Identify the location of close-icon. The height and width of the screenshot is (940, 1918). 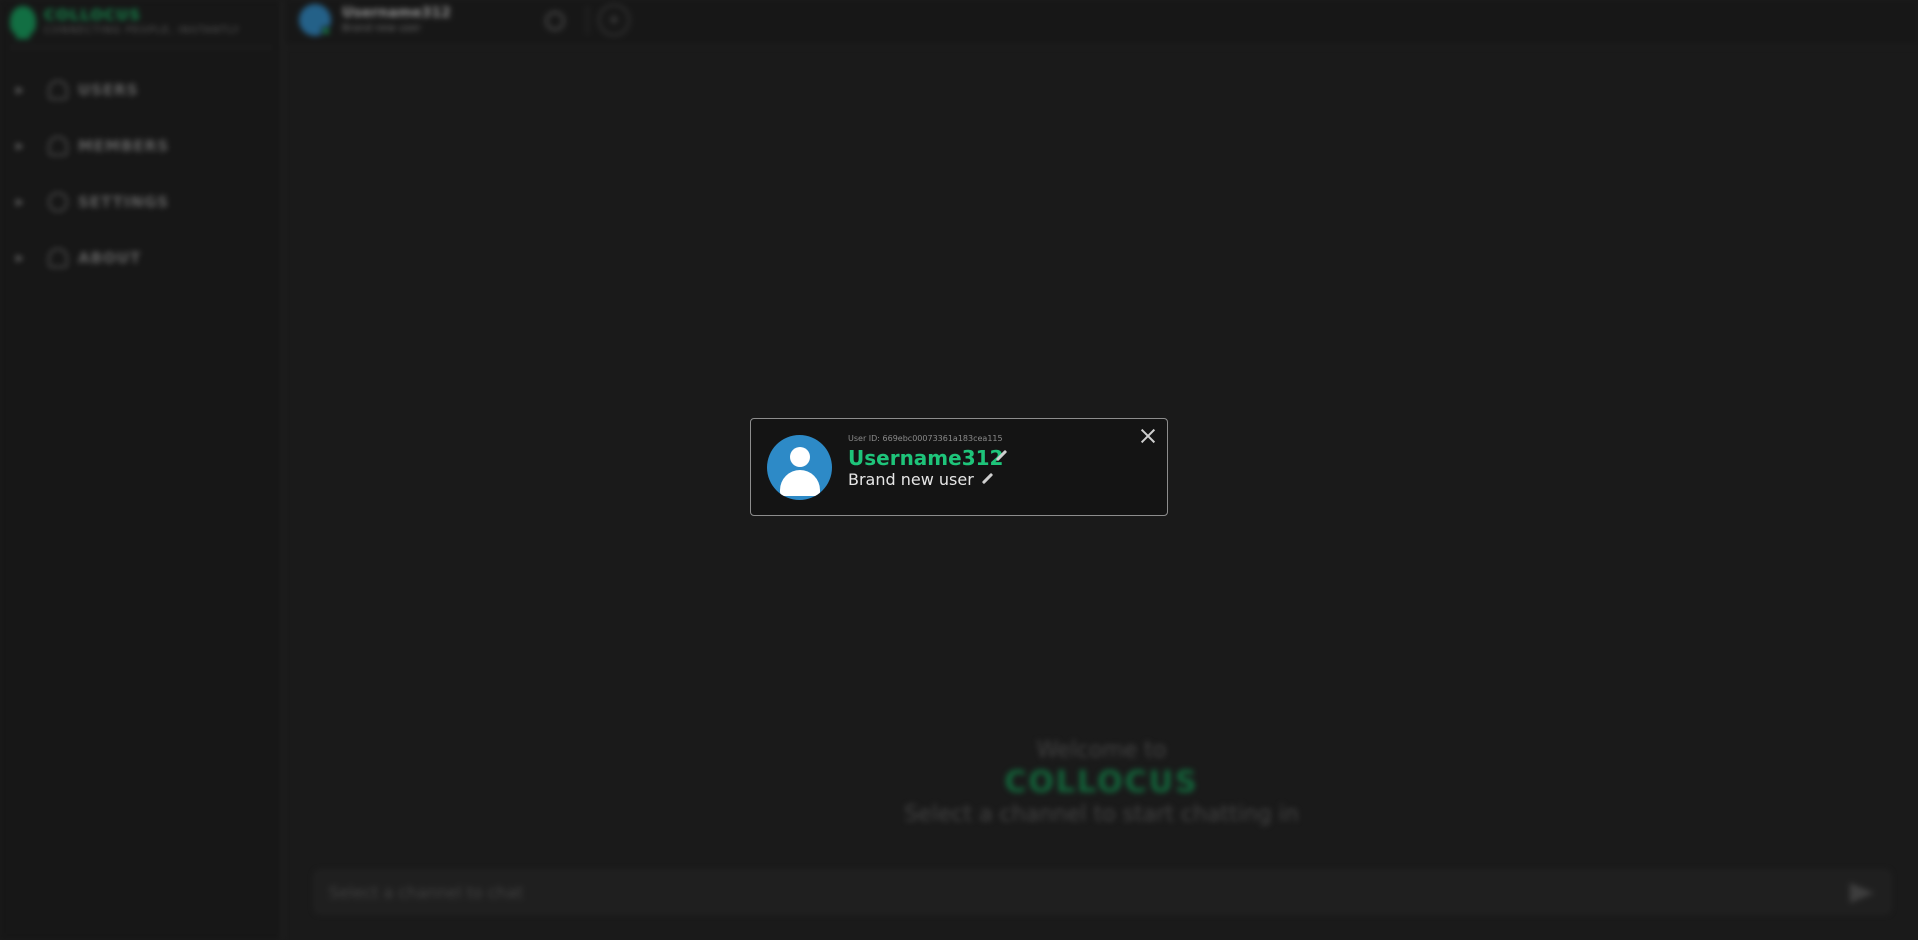
(1148, 436).